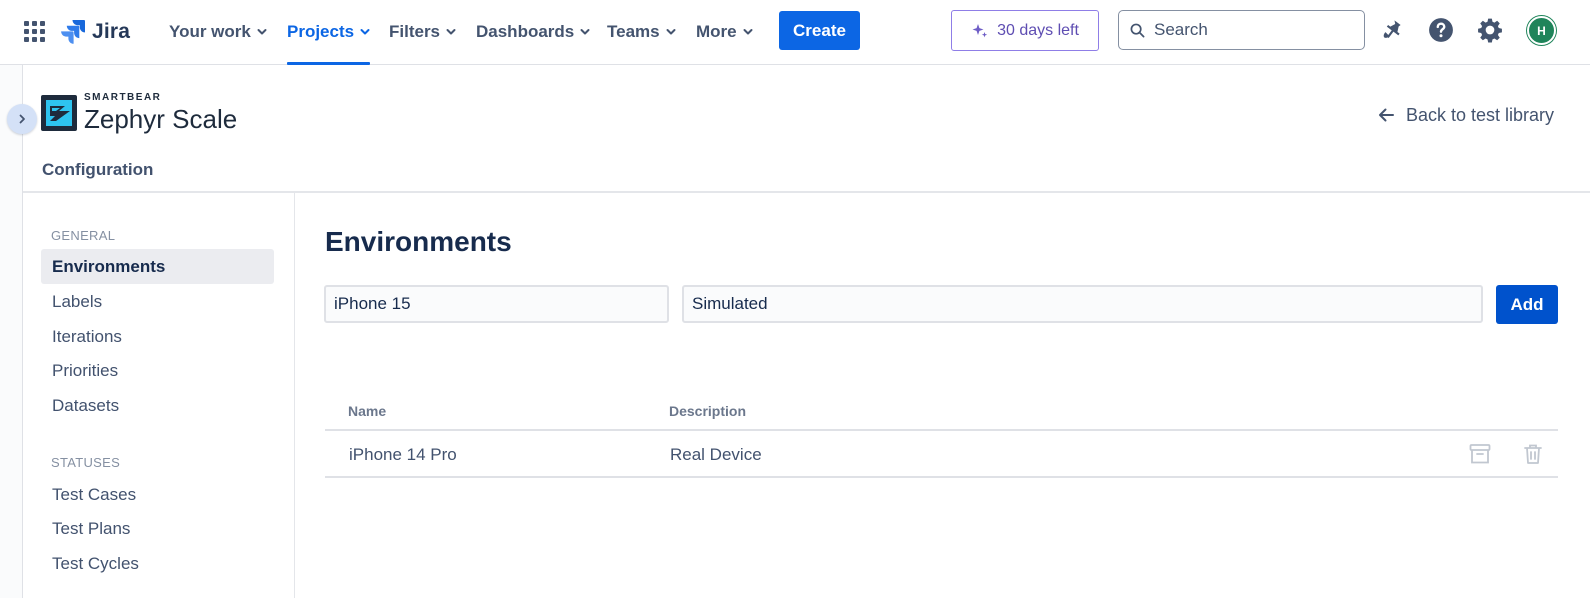 The height and width of the screenshot is (598, 1590). What do you see at coordinates (321, 31) in the screenshot?
I see `nav-projects-label: Projects` at bounding box center [321, 31].